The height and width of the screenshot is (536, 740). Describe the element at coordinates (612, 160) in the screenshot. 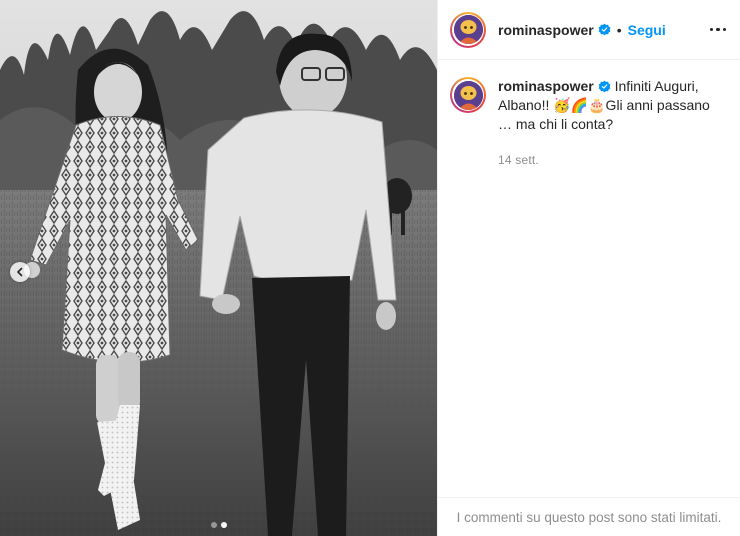

I see `post-timestamp: 14 sett.` at that location.